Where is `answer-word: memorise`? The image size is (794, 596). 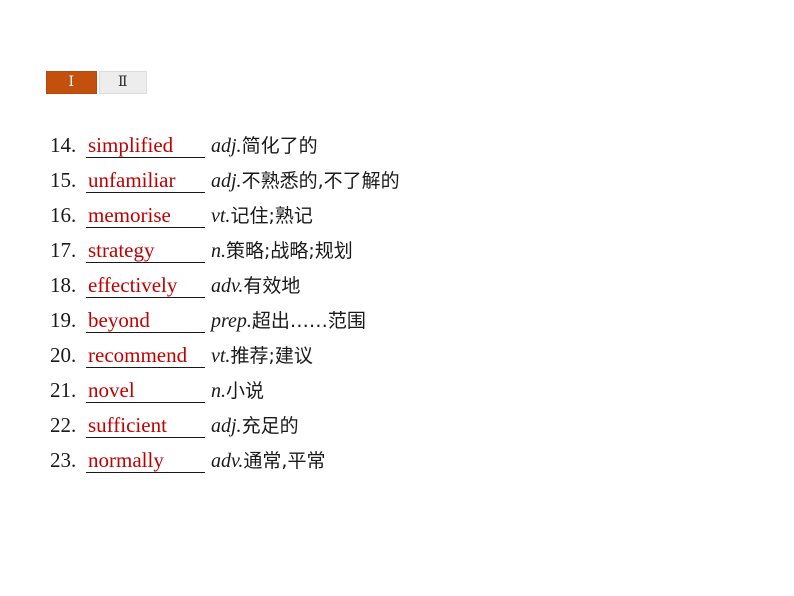 answer-word: memorise is located at coordinates (129, 215).